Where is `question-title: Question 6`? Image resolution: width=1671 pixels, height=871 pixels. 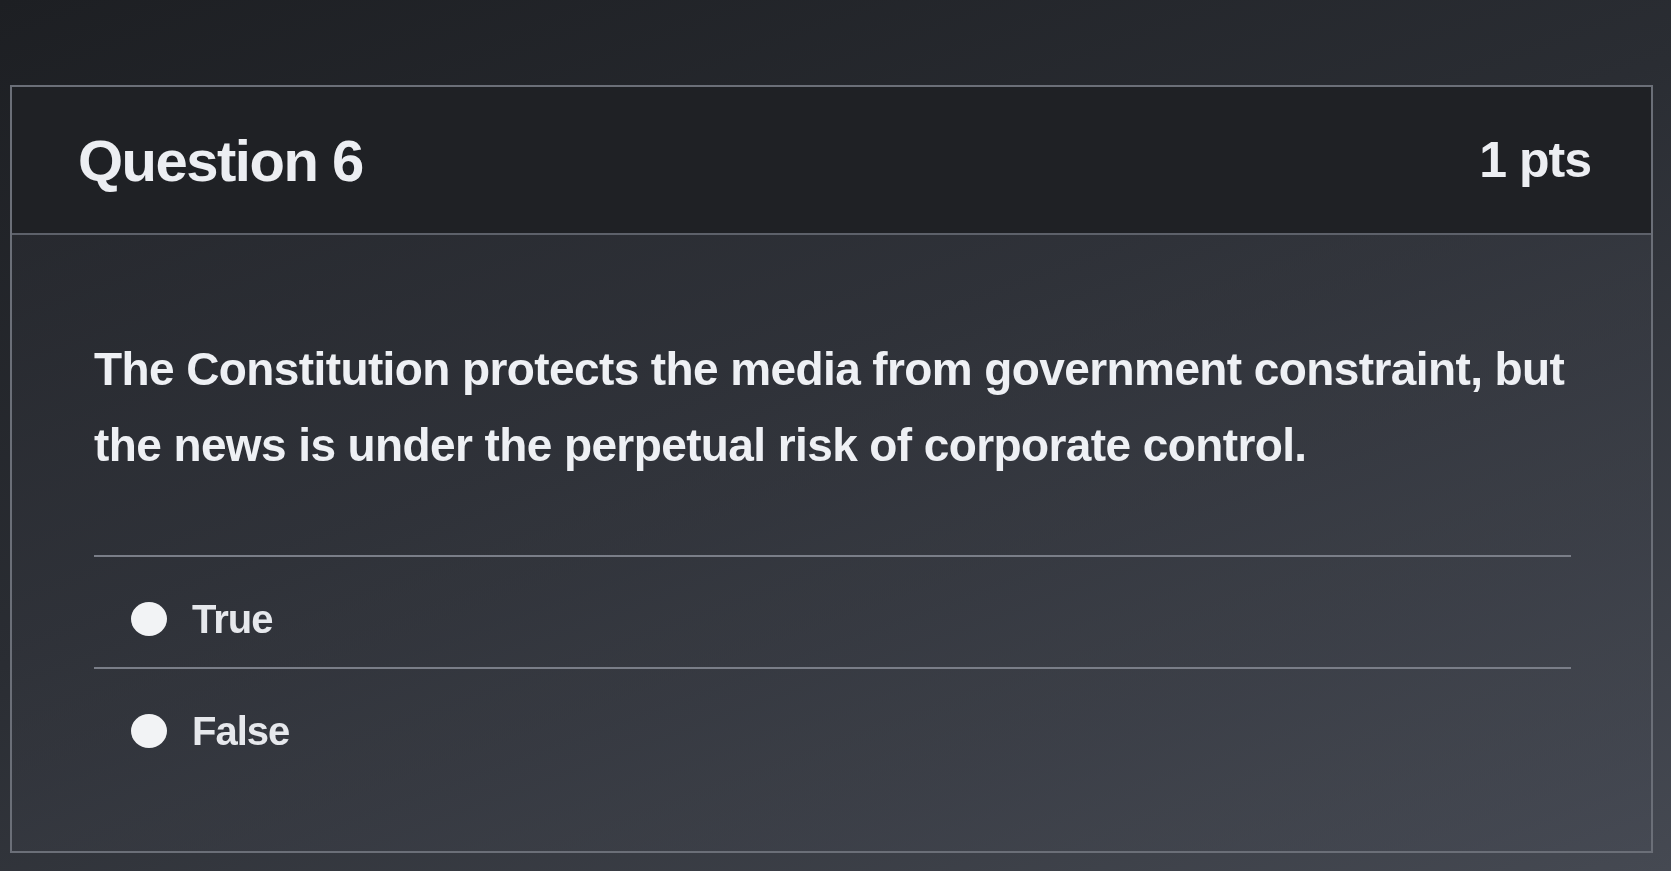 question-title: Question 6 is located at coordinates (220, 160).